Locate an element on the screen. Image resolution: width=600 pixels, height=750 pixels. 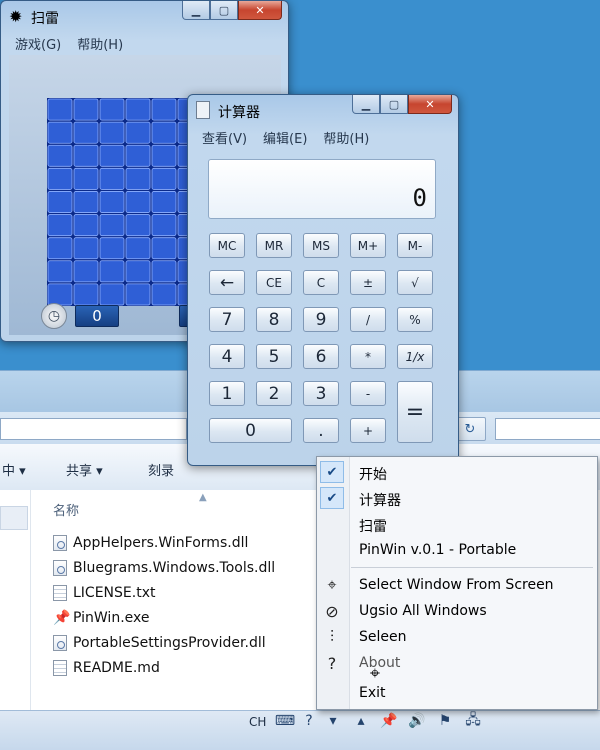
flag-icon: ⚑ is located at coordinates (445, 721).